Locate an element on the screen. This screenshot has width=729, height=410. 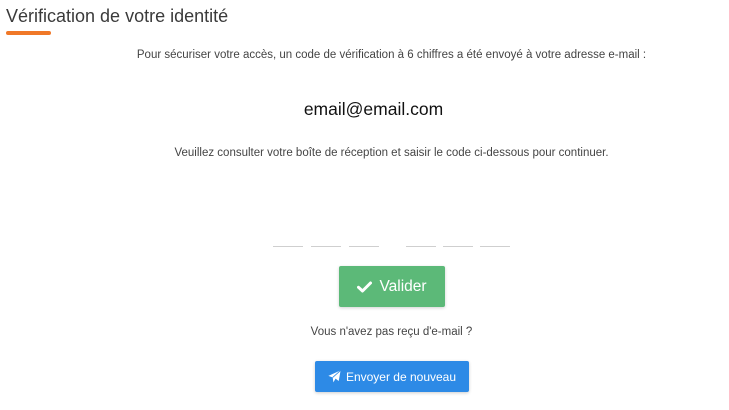
resend-button: Envoyer de nouveau is located at coordinates (392, 376).